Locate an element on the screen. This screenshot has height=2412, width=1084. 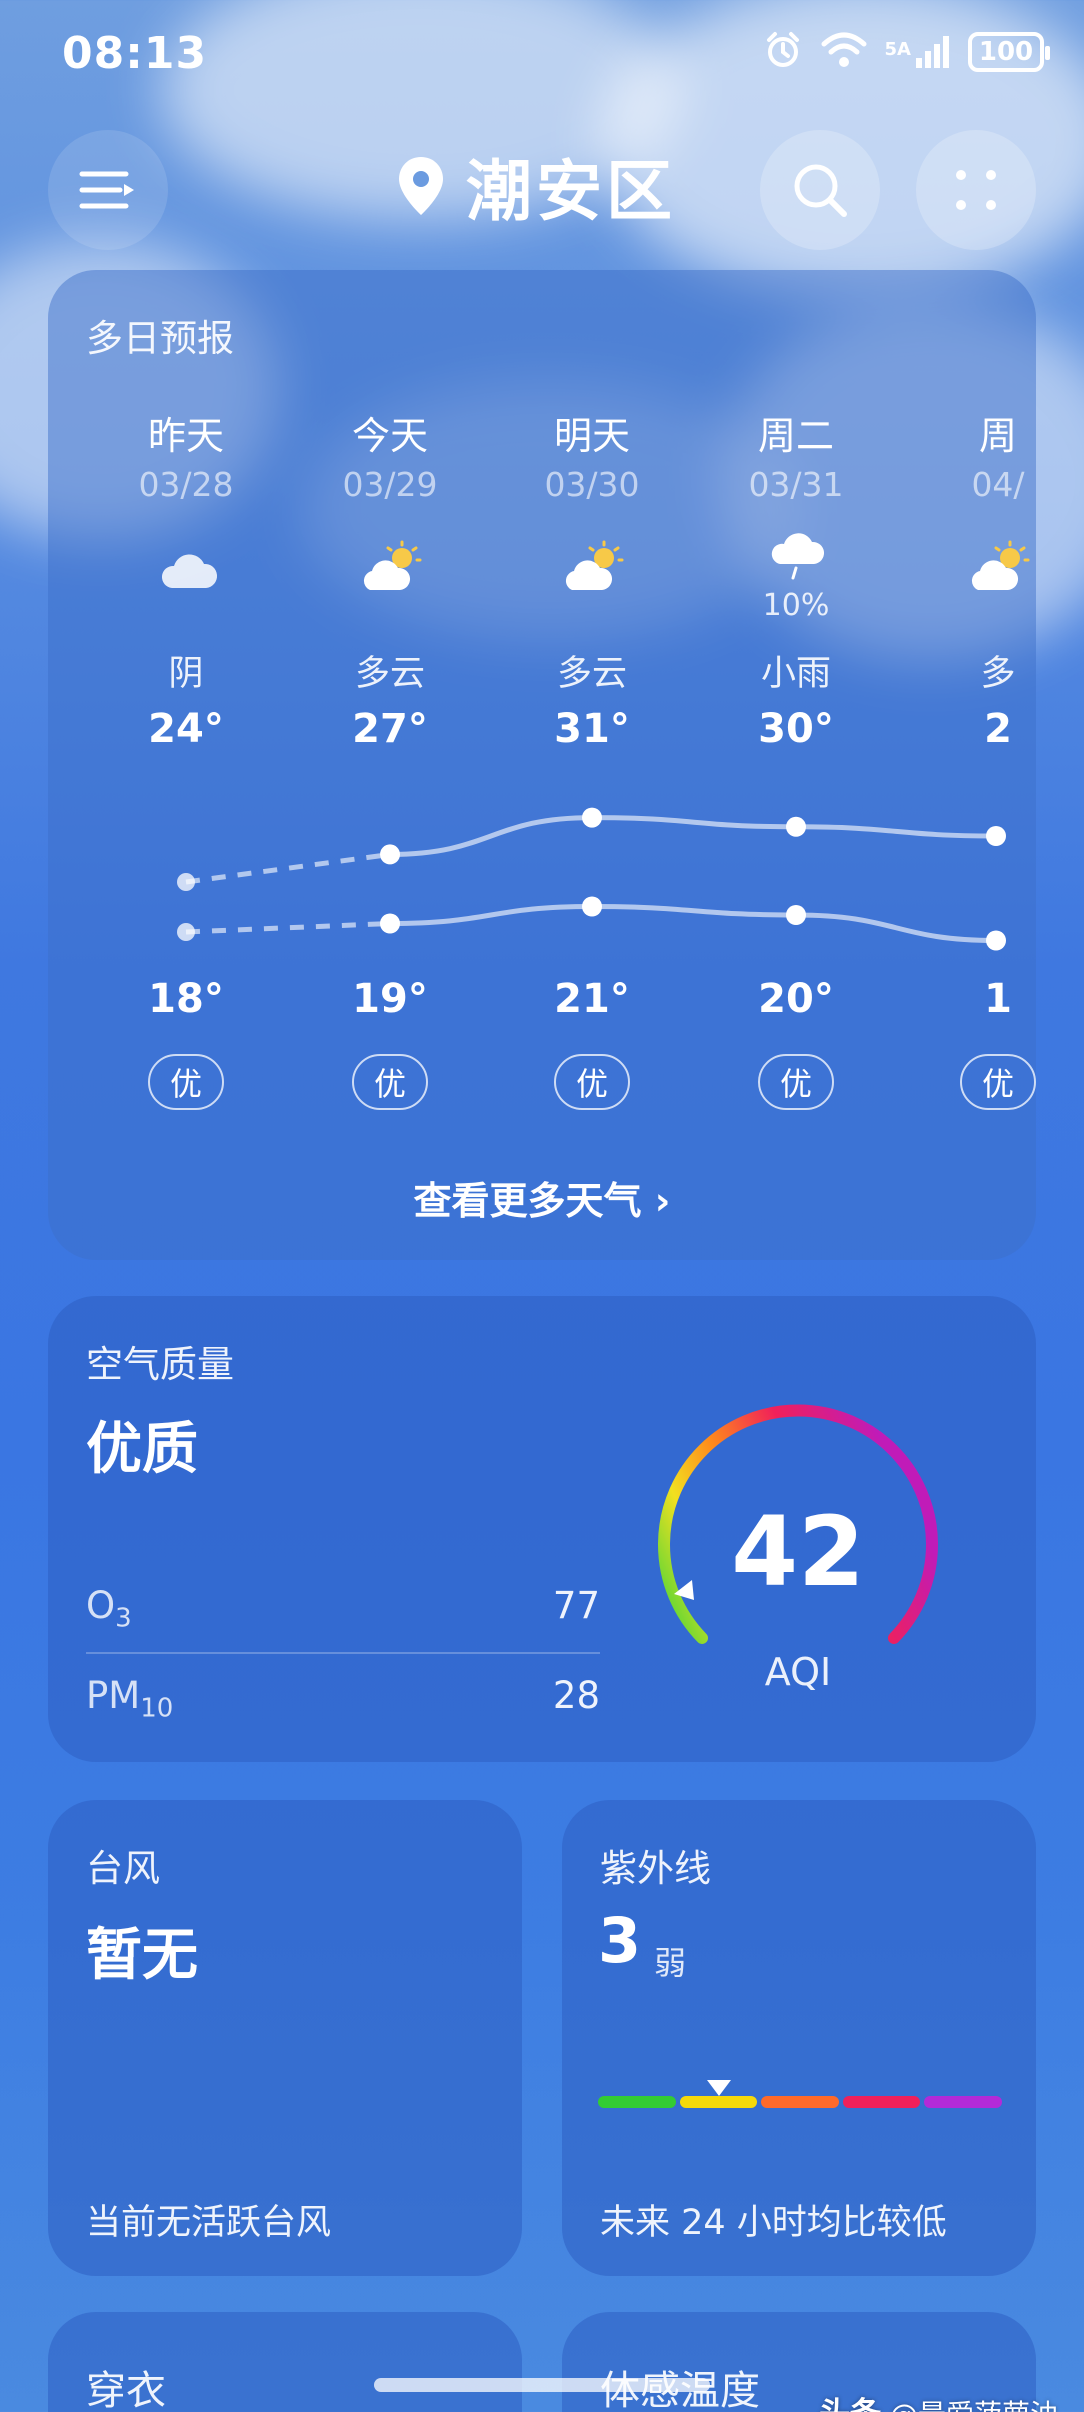
uv-value: 3 is located at coordinates (620, 1940).